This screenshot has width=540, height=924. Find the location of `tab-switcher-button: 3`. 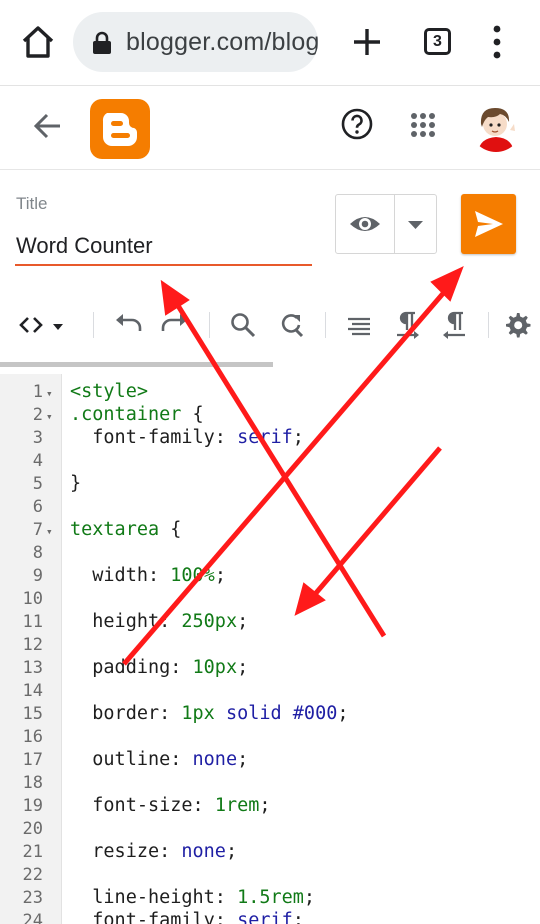

tab-switcher-button: 3 is located at coordinates (437, 41).